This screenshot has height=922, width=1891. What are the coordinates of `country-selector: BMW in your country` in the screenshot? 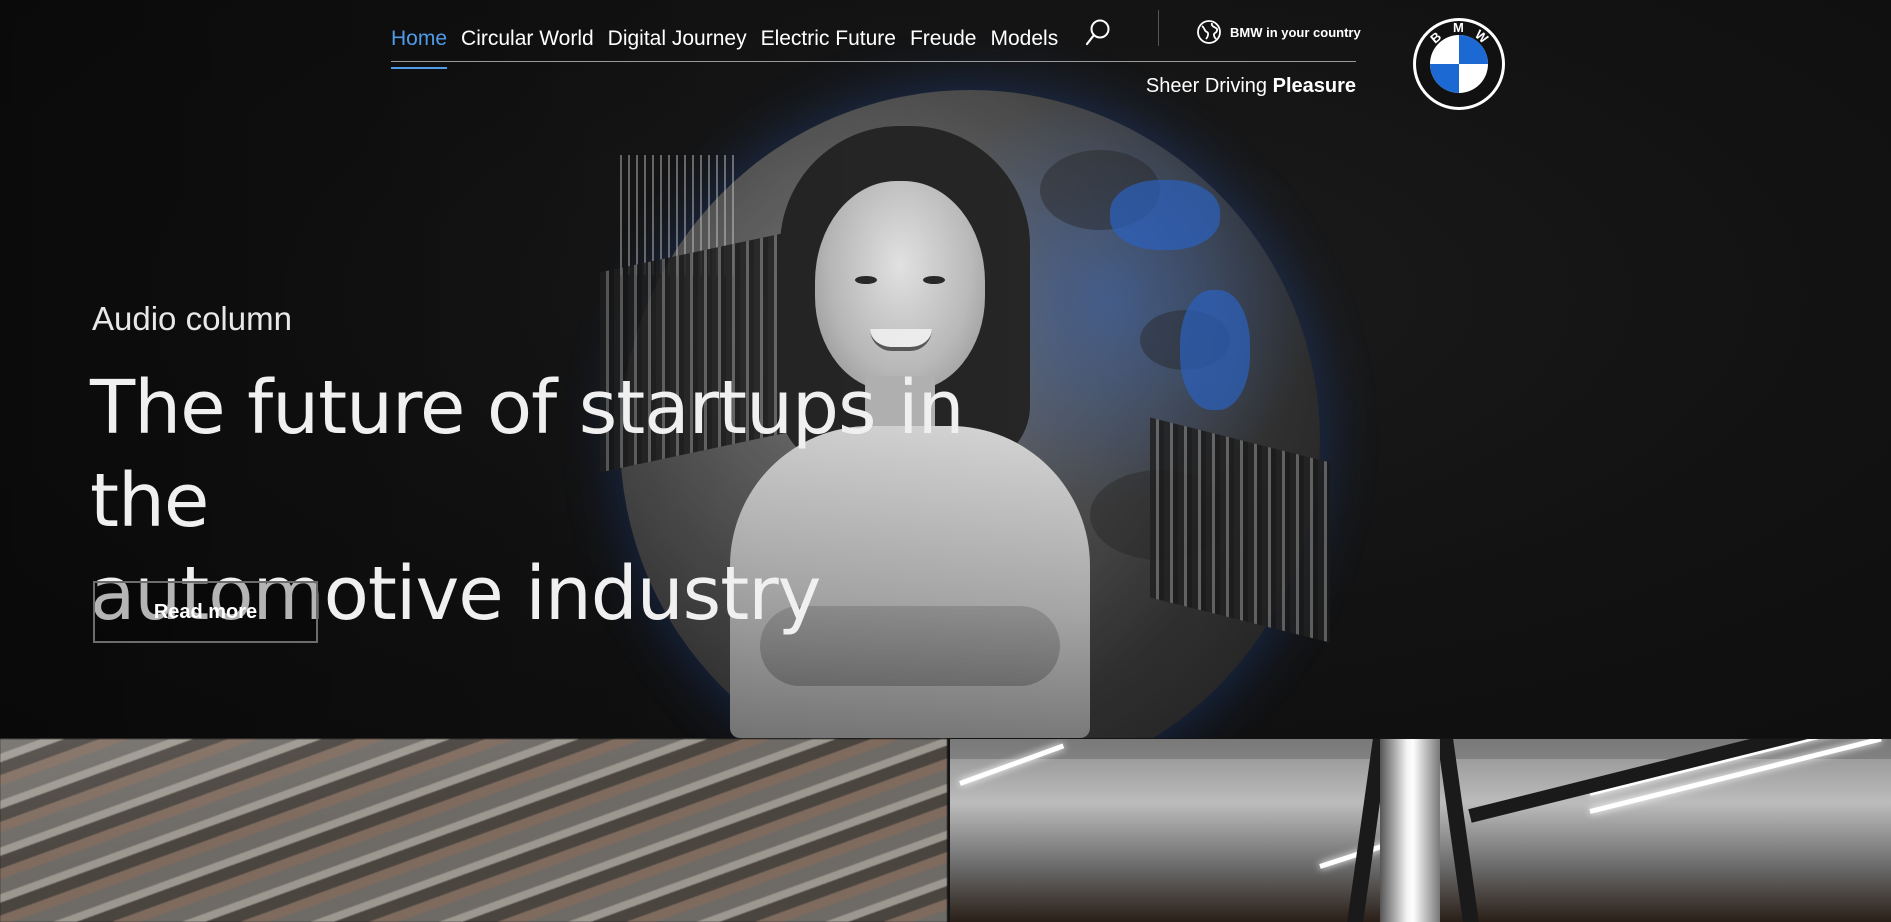 It's located at (1278, 32).